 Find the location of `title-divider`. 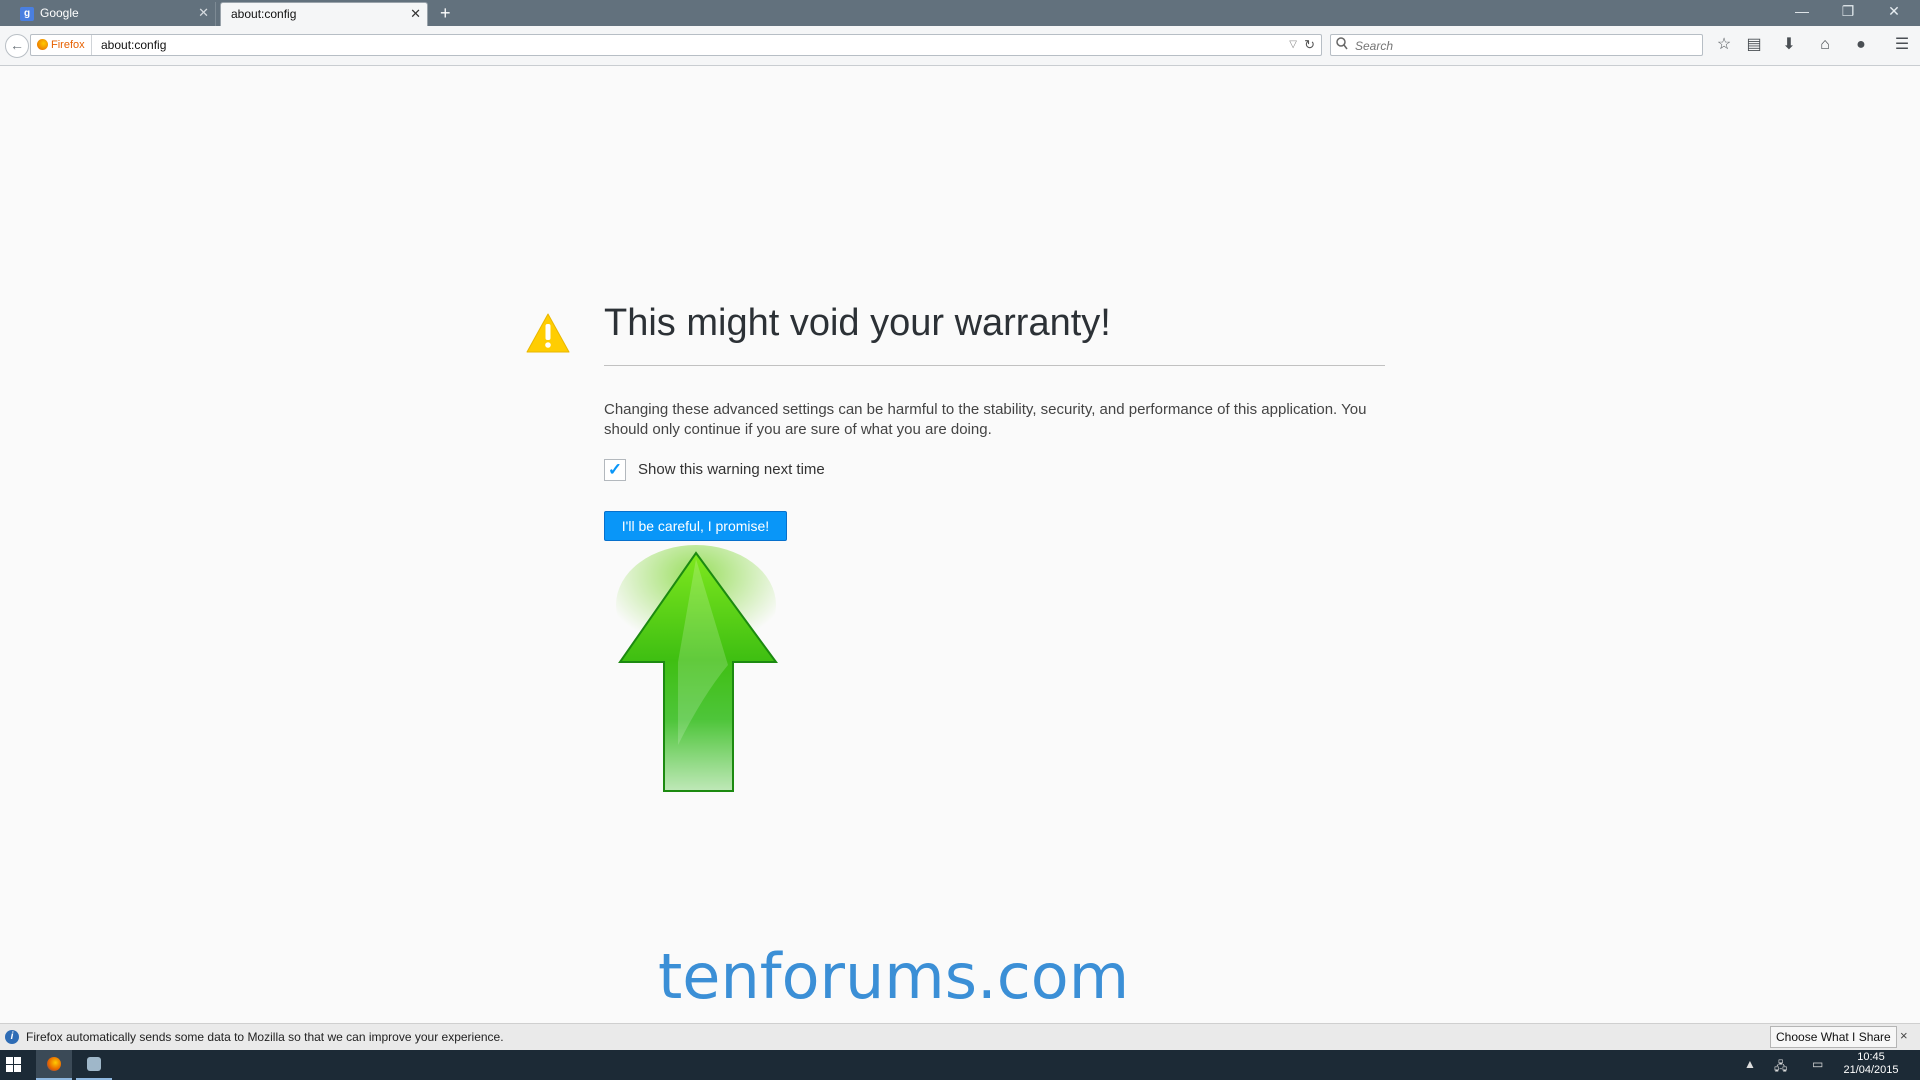

title-divider is located at coordinates (994, 365).